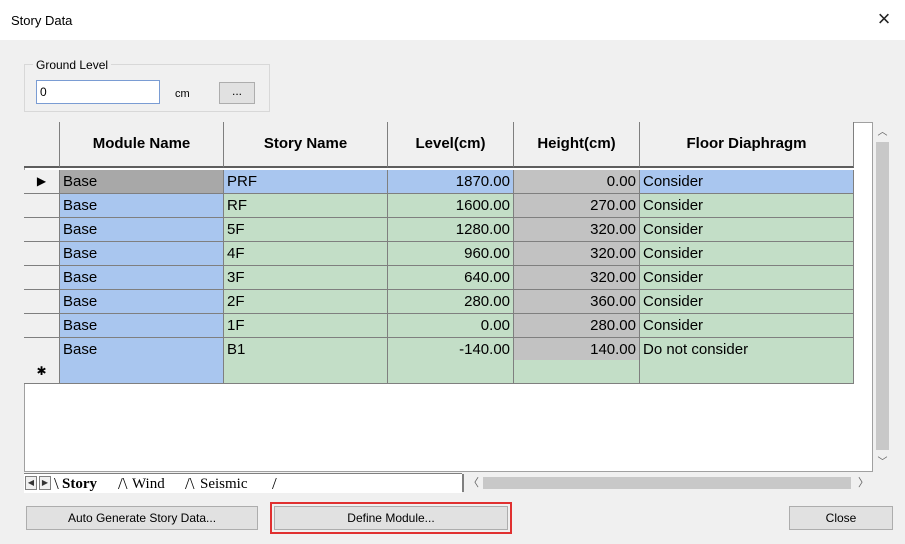 The image size is (905, 544). I want to click on new-row-module-cell, so click(142, 372).